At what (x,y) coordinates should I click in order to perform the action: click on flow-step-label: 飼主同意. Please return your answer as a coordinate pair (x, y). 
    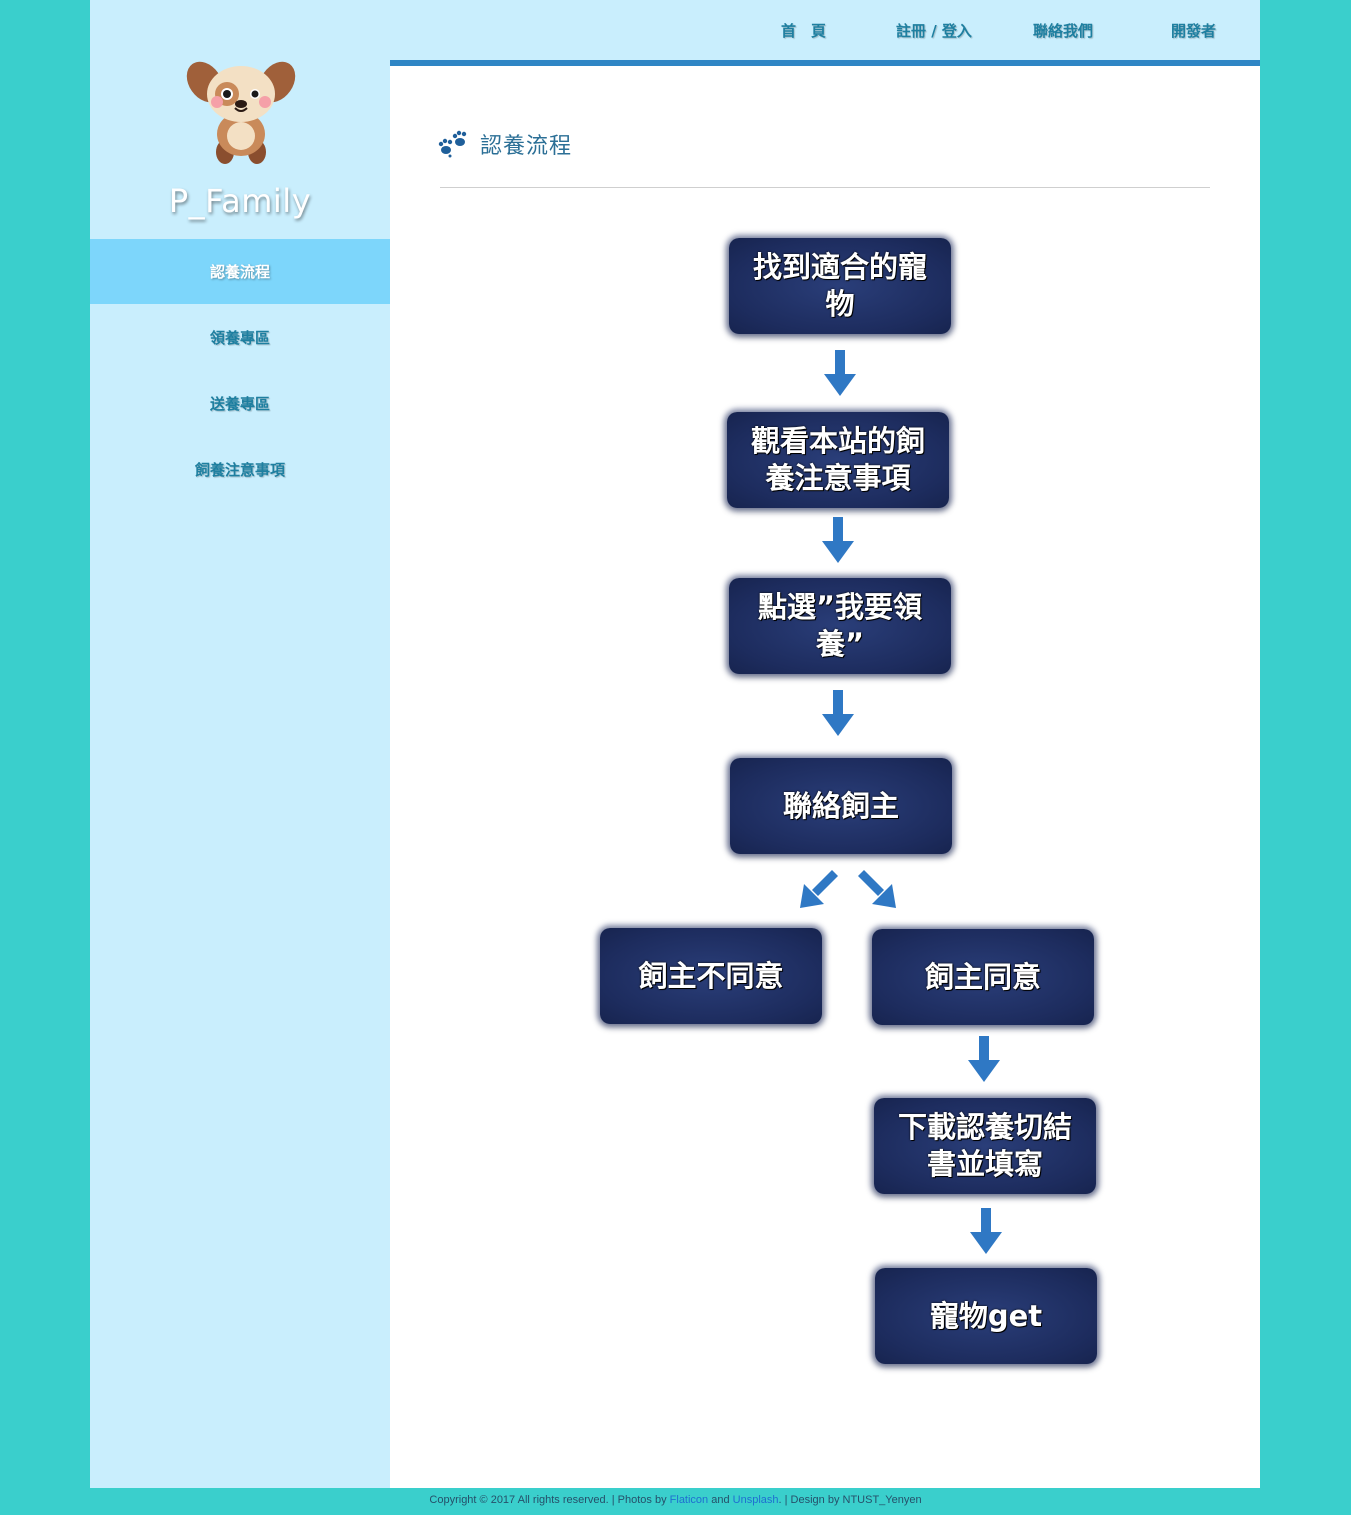
    Looking at the image, I should click on (982, 976).